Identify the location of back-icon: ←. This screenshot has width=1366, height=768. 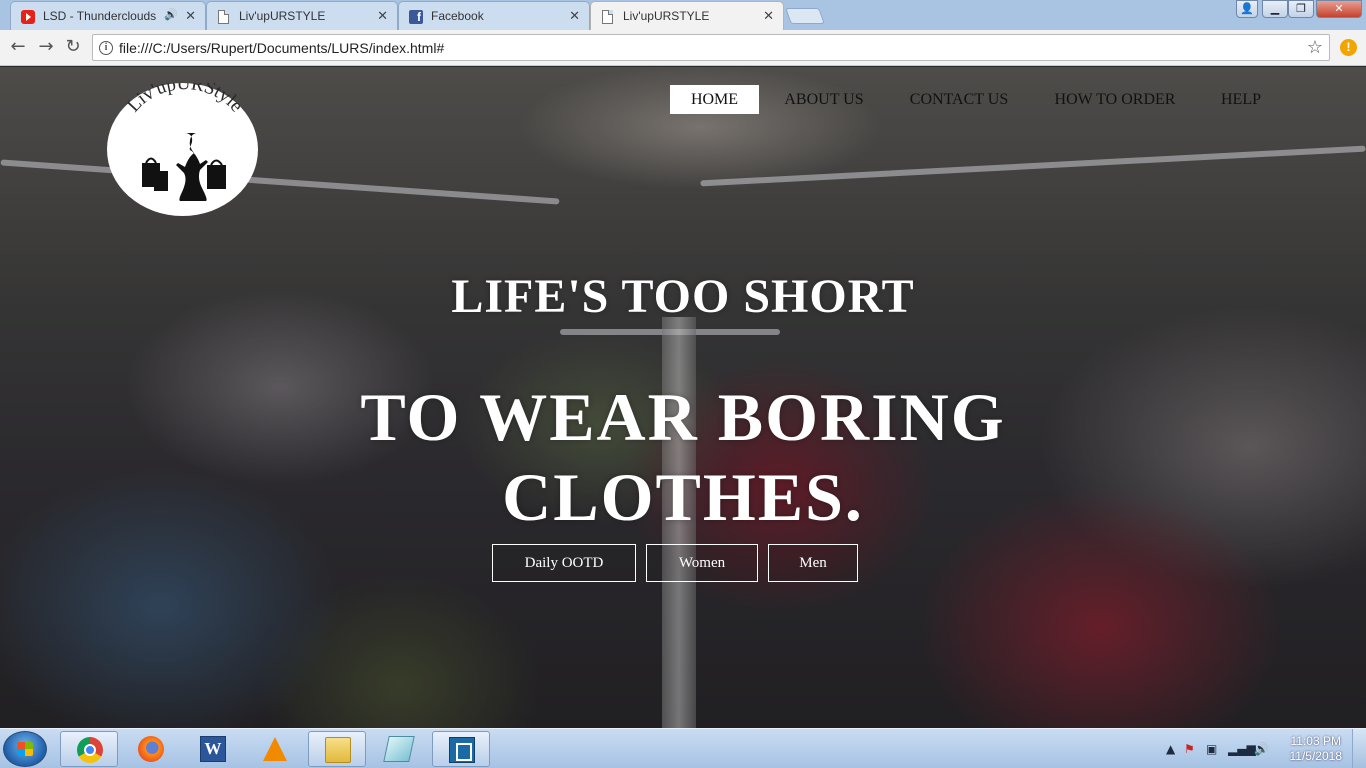
(18, 47).